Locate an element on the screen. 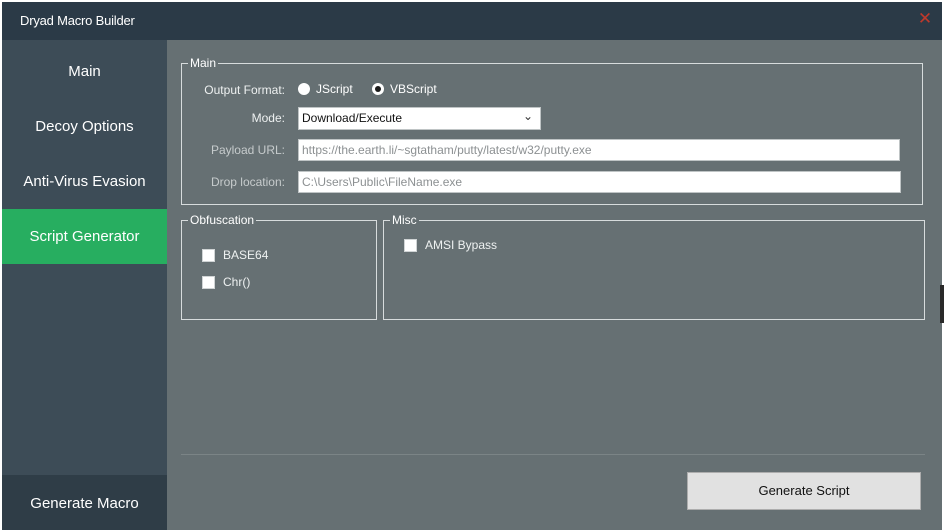 The height and width of the screenshot is (532, 944). checkbox-chr: Chr() is located at coordinates (226, 282).